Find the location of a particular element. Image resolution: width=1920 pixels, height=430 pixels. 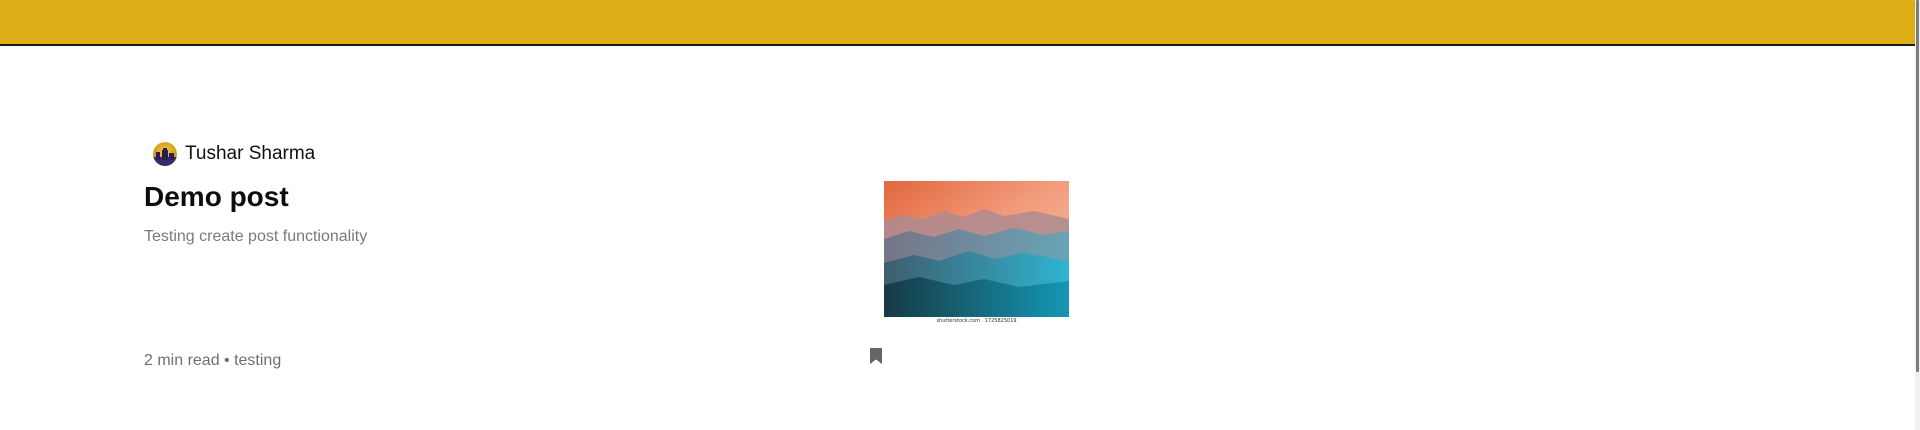

author-name: Tushar Sharma is located at coordinates (250, 154).